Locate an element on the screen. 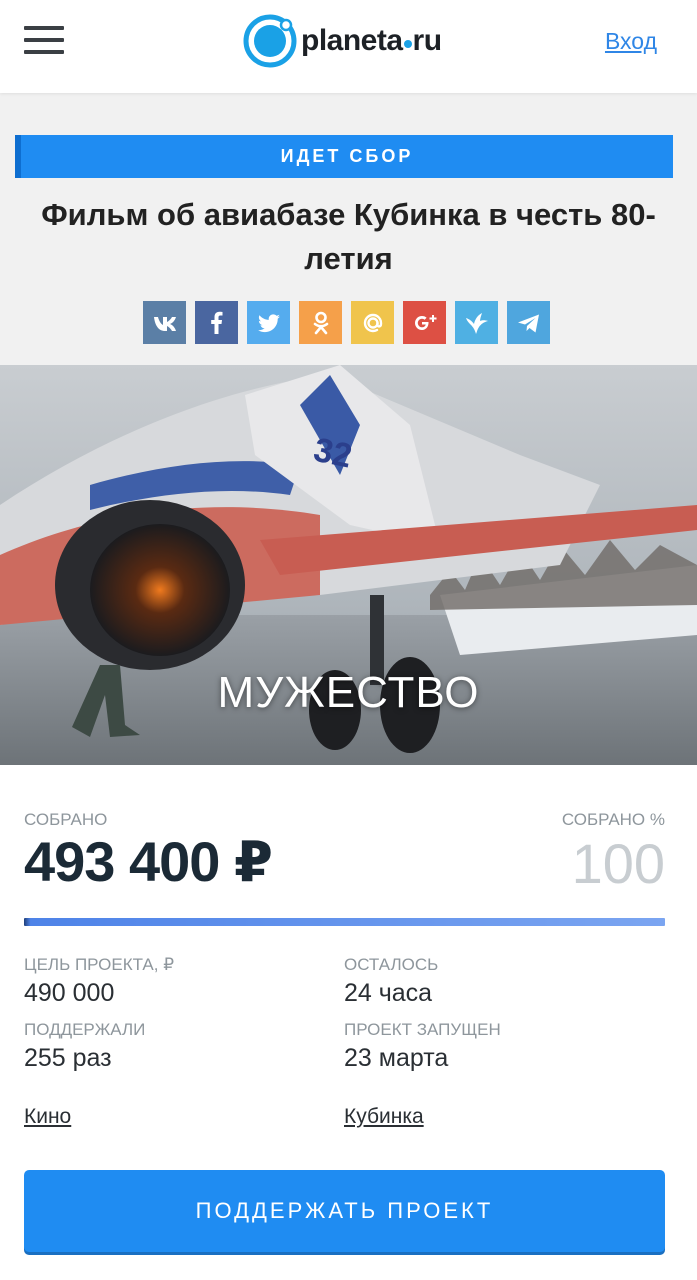  logo-dot is located at coordinates (407, 44).